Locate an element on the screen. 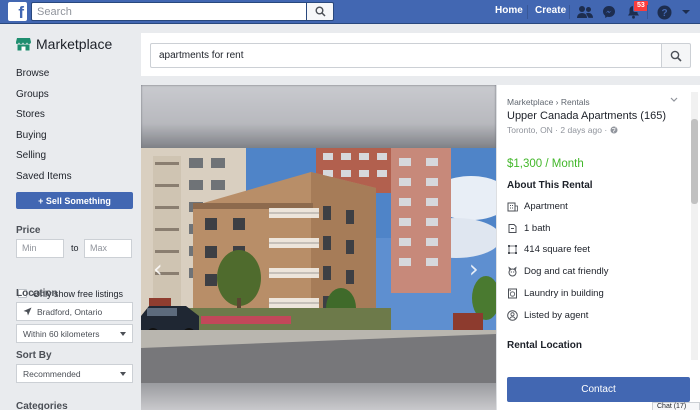  attribute-label: Apartment is located at coordinates (546, 206).